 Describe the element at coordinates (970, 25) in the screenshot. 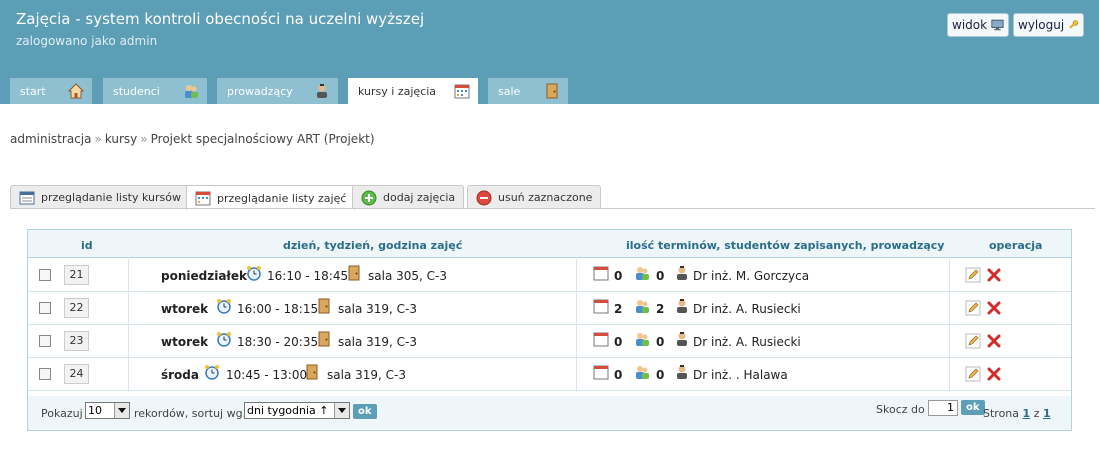

I see `view-label: widok` at that location.